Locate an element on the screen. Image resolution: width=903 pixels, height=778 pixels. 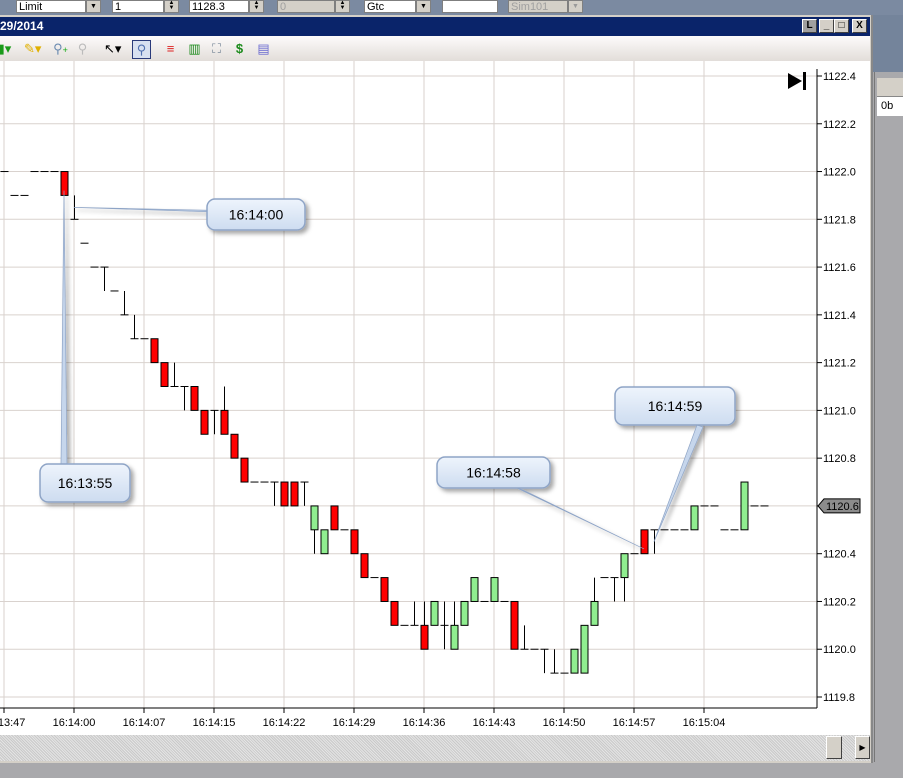
pencil-draw-icon: ✎▾ is located at coordinates (32, 48).